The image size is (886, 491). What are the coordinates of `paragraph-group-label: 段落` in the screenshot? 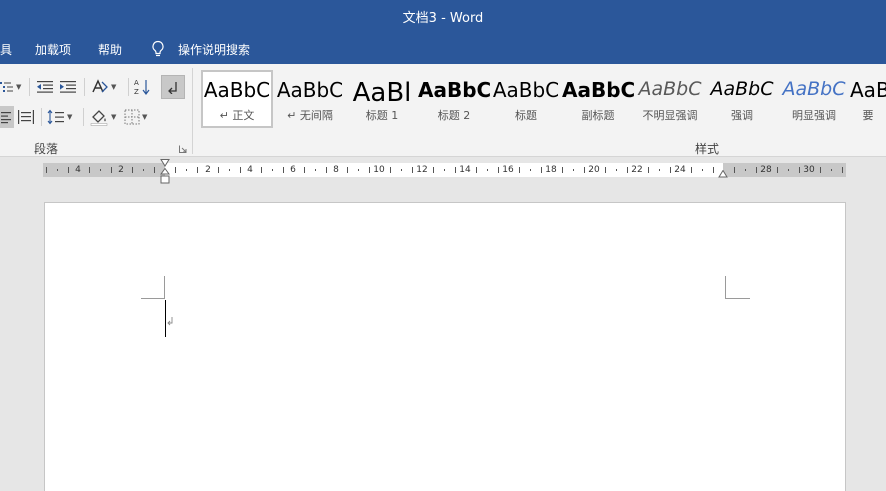 It's located at (46, 149).